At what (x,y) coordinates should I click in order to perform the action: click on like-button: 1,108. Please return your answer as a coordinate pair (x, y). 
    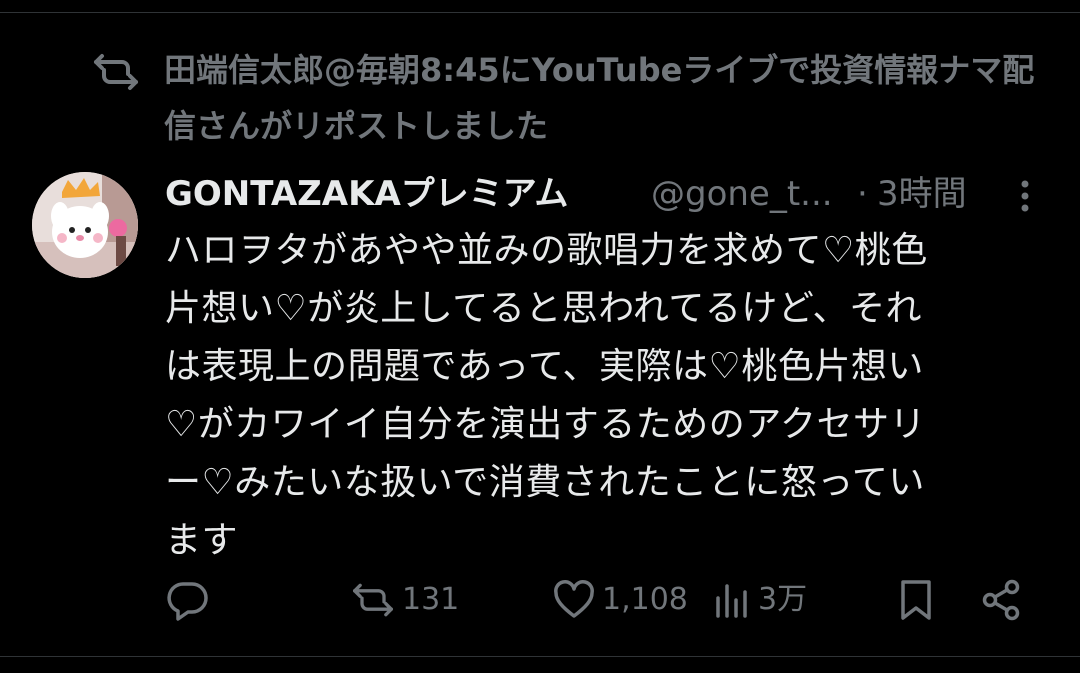
    Looking at the image, I should click on (620, 600).